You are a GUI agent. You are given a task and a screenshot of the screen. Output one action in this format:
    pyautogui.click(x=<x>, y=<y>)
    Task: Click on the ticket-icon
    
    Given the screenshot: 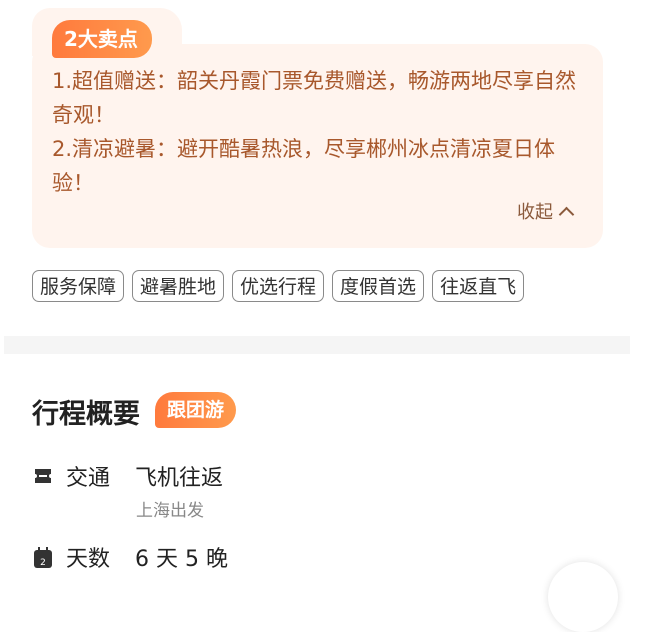 What is the action you would take?
    pyautogui.click(x=43, y=476)
    